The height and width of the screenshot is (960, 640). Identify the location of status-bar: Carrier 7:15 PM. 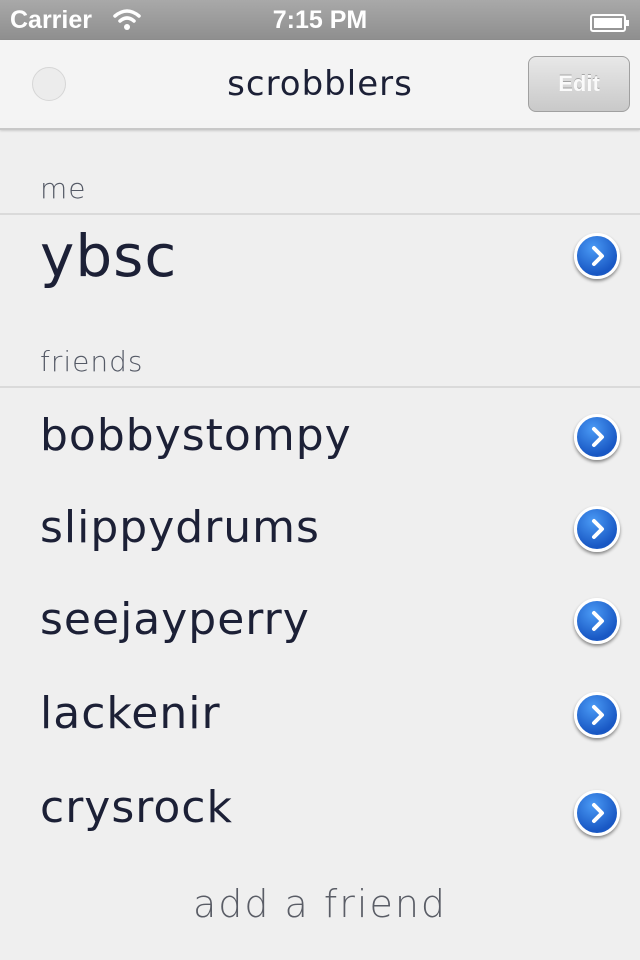
(320, 20).